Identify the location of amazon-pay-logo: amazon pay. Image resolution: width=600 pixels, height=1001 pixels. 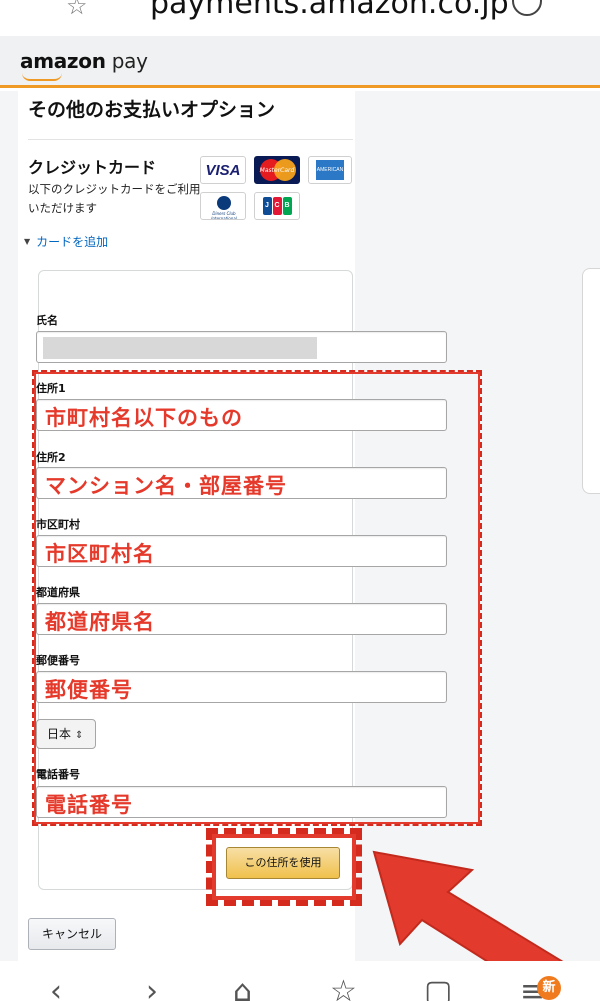
(84, 65).